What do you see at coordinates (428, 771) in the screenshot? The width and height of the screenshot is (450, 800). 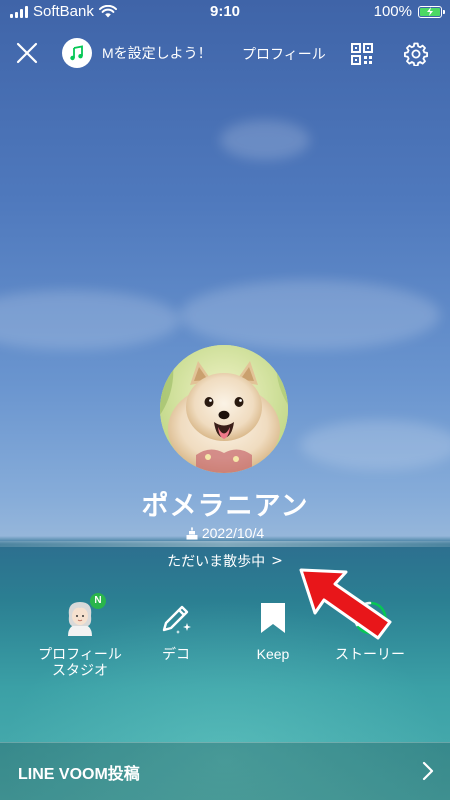 I see `chevron-right-icon` at bounding box center [428, 771].